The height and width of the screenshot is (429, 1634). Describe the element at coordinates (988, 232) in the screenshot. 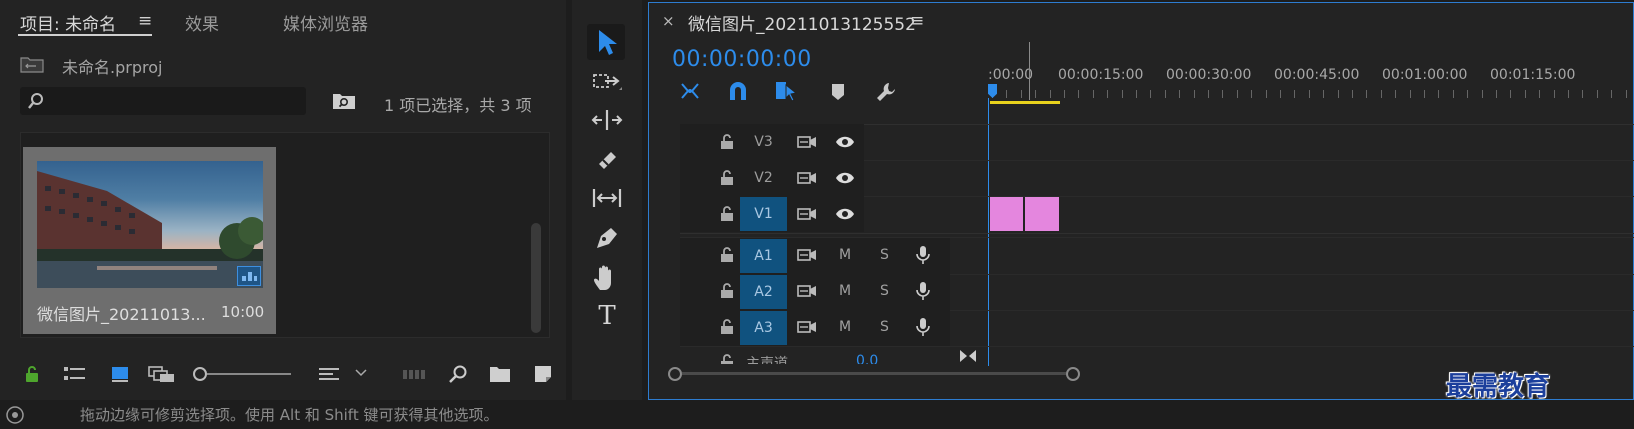

I see `playhead-line` at that location.